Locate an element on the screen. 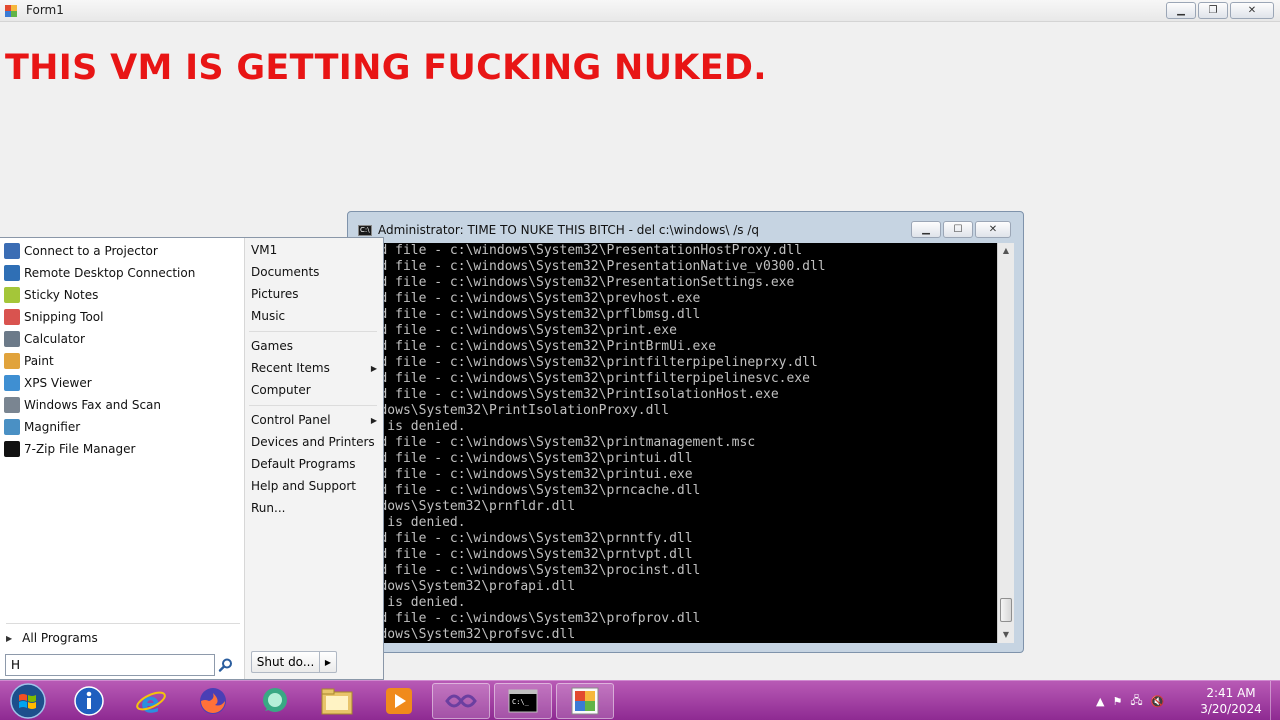  console-maximize-button: ☐ is located at coordinates (958, 229).